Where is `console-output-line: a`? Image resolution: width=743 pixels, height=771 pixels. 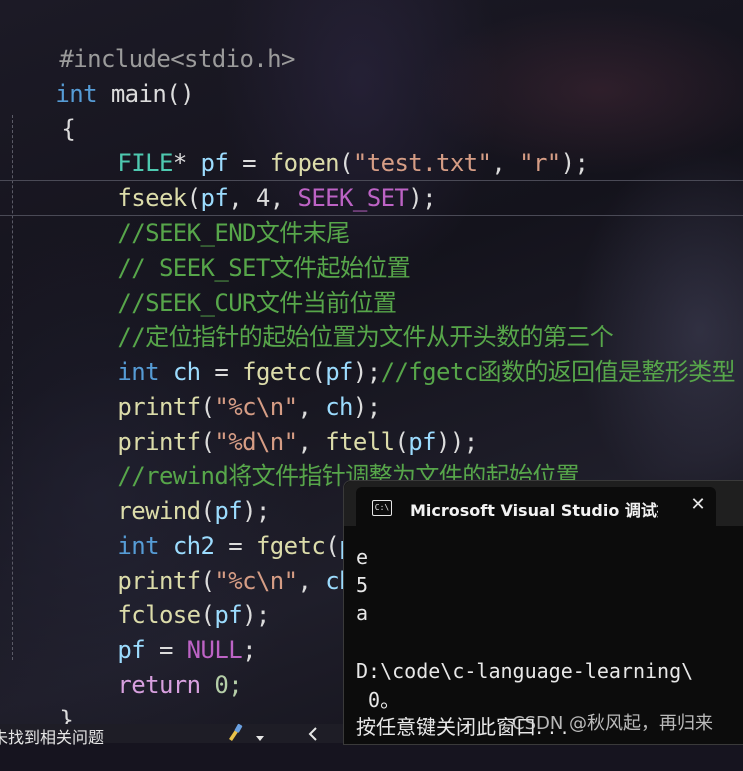
console-output-line: a is located at coordinates (362, 613).